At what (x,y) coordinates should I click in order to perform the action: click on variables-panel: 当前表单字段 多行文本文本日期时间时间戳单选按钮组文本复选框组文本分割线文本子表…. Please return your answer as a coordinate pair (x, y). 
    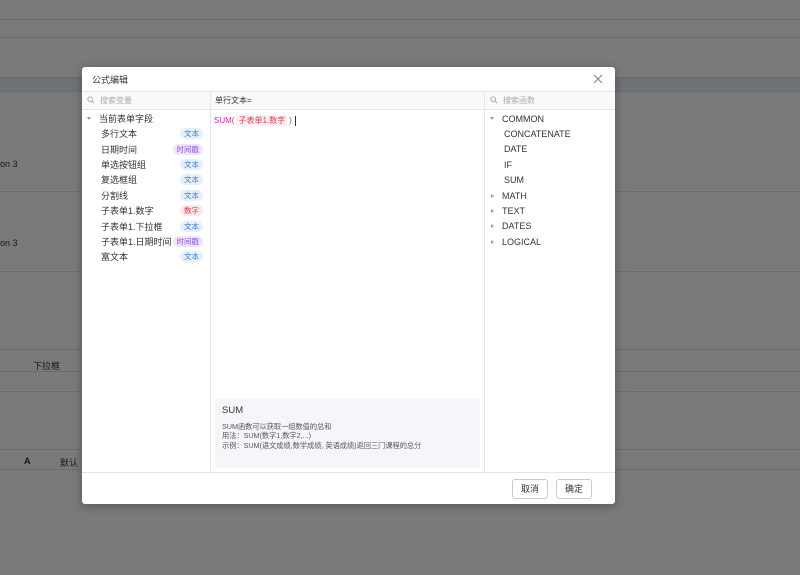
    Looking at the image, I should click on (146, 282).